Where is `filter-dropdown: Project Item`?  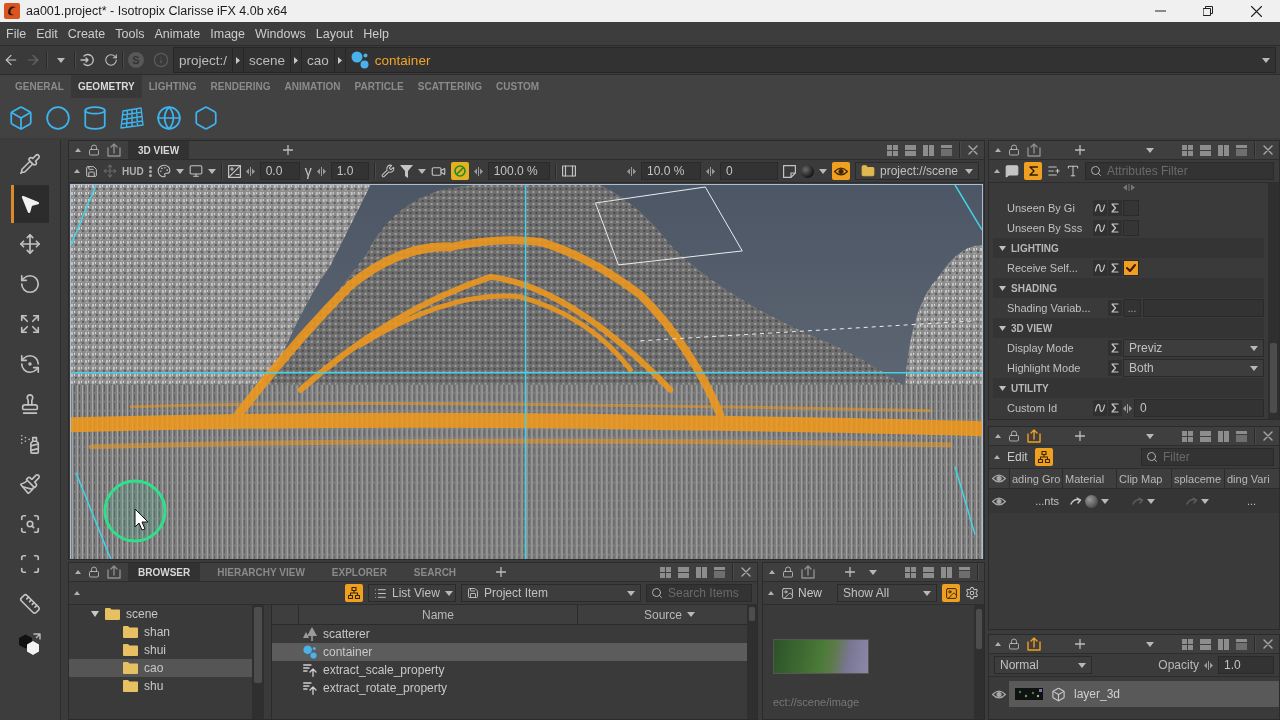
filter-dropdown: Project Item is located at coordinates (551, 593).